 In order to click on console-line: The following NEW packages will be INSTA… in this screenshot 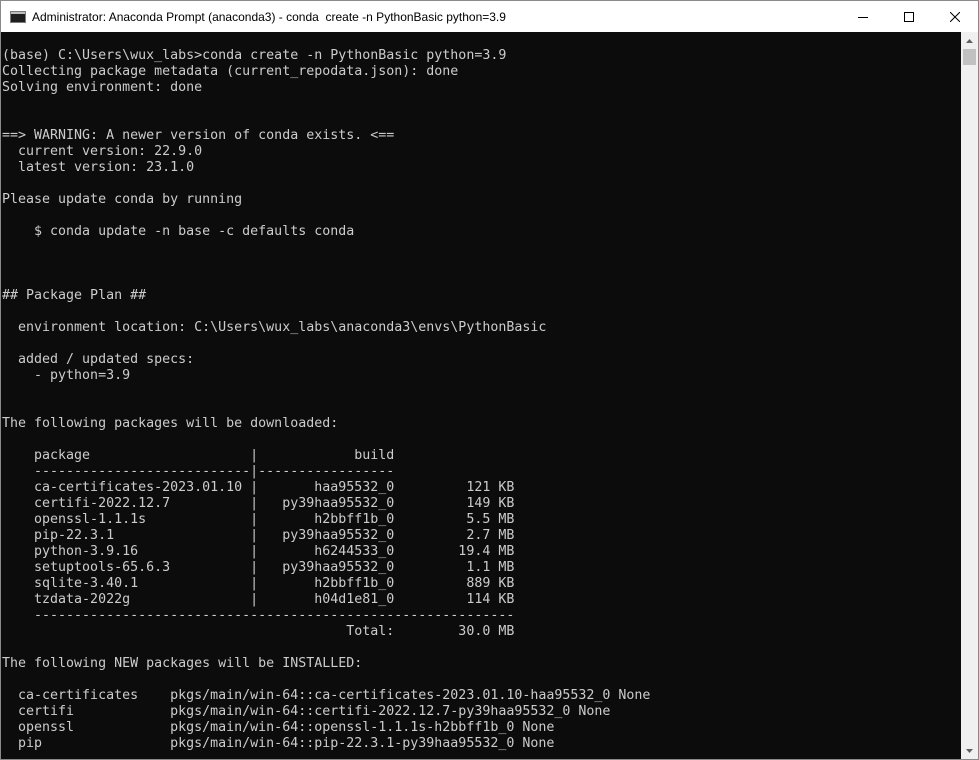, I will do `click(182, 663)`.